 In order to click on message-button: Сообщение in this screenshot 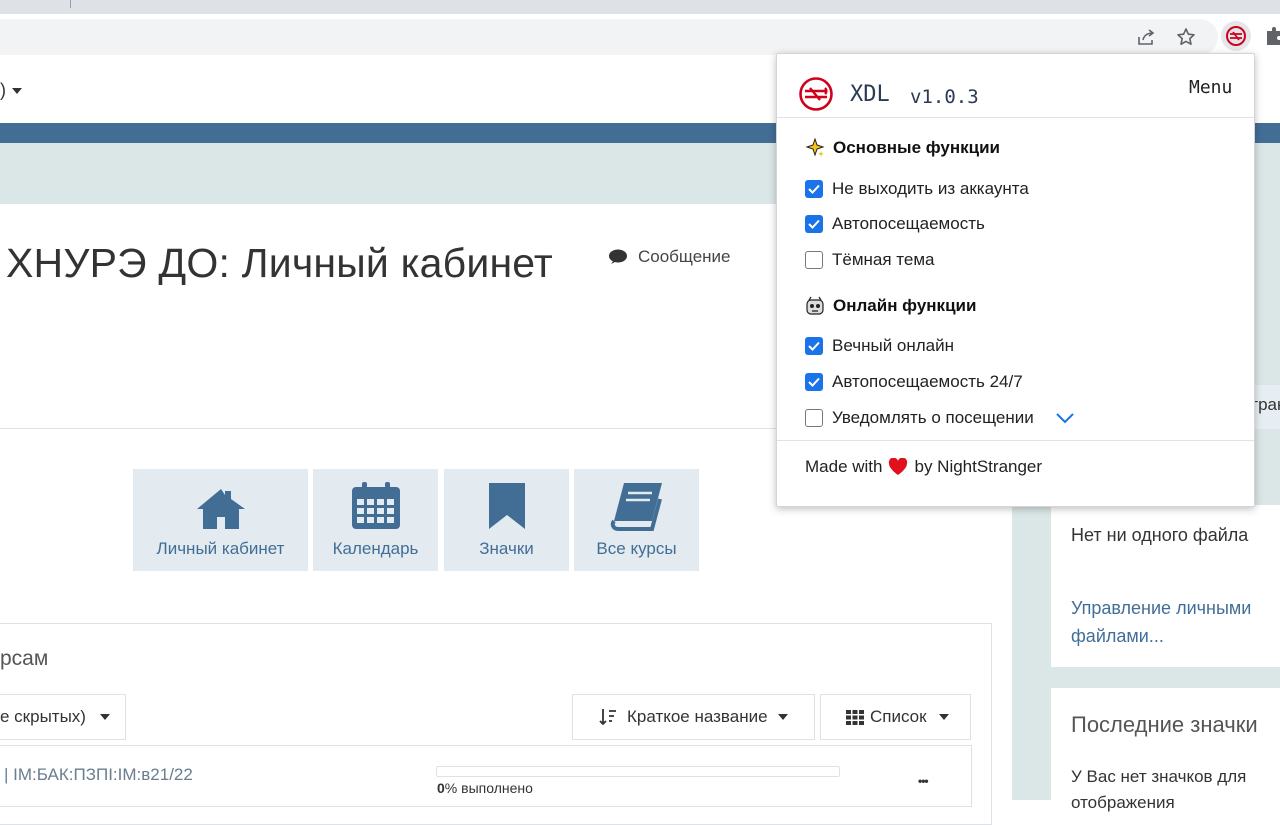, I will do `click(669, 257)`.